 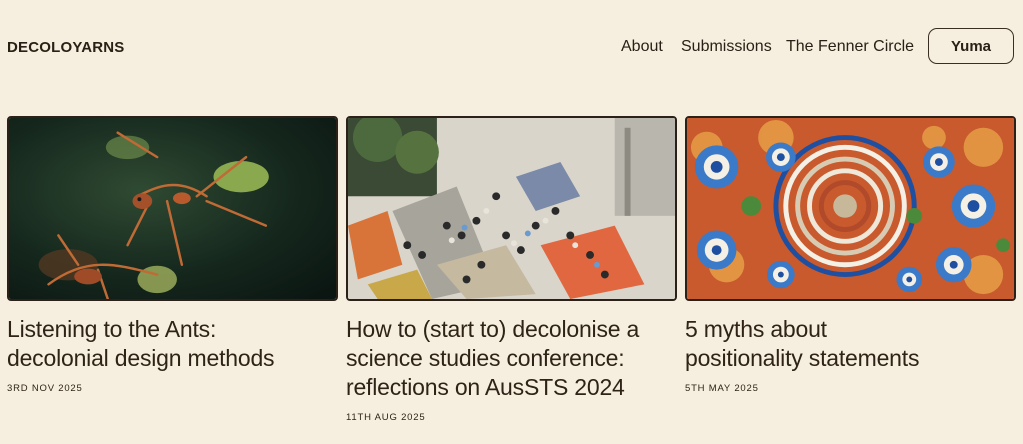 What do you see at coordinates (850, 47) in the screenshot?
I see `nav-fenner-circle-link: The Fenner Circle` at bounding box center [850, 47].